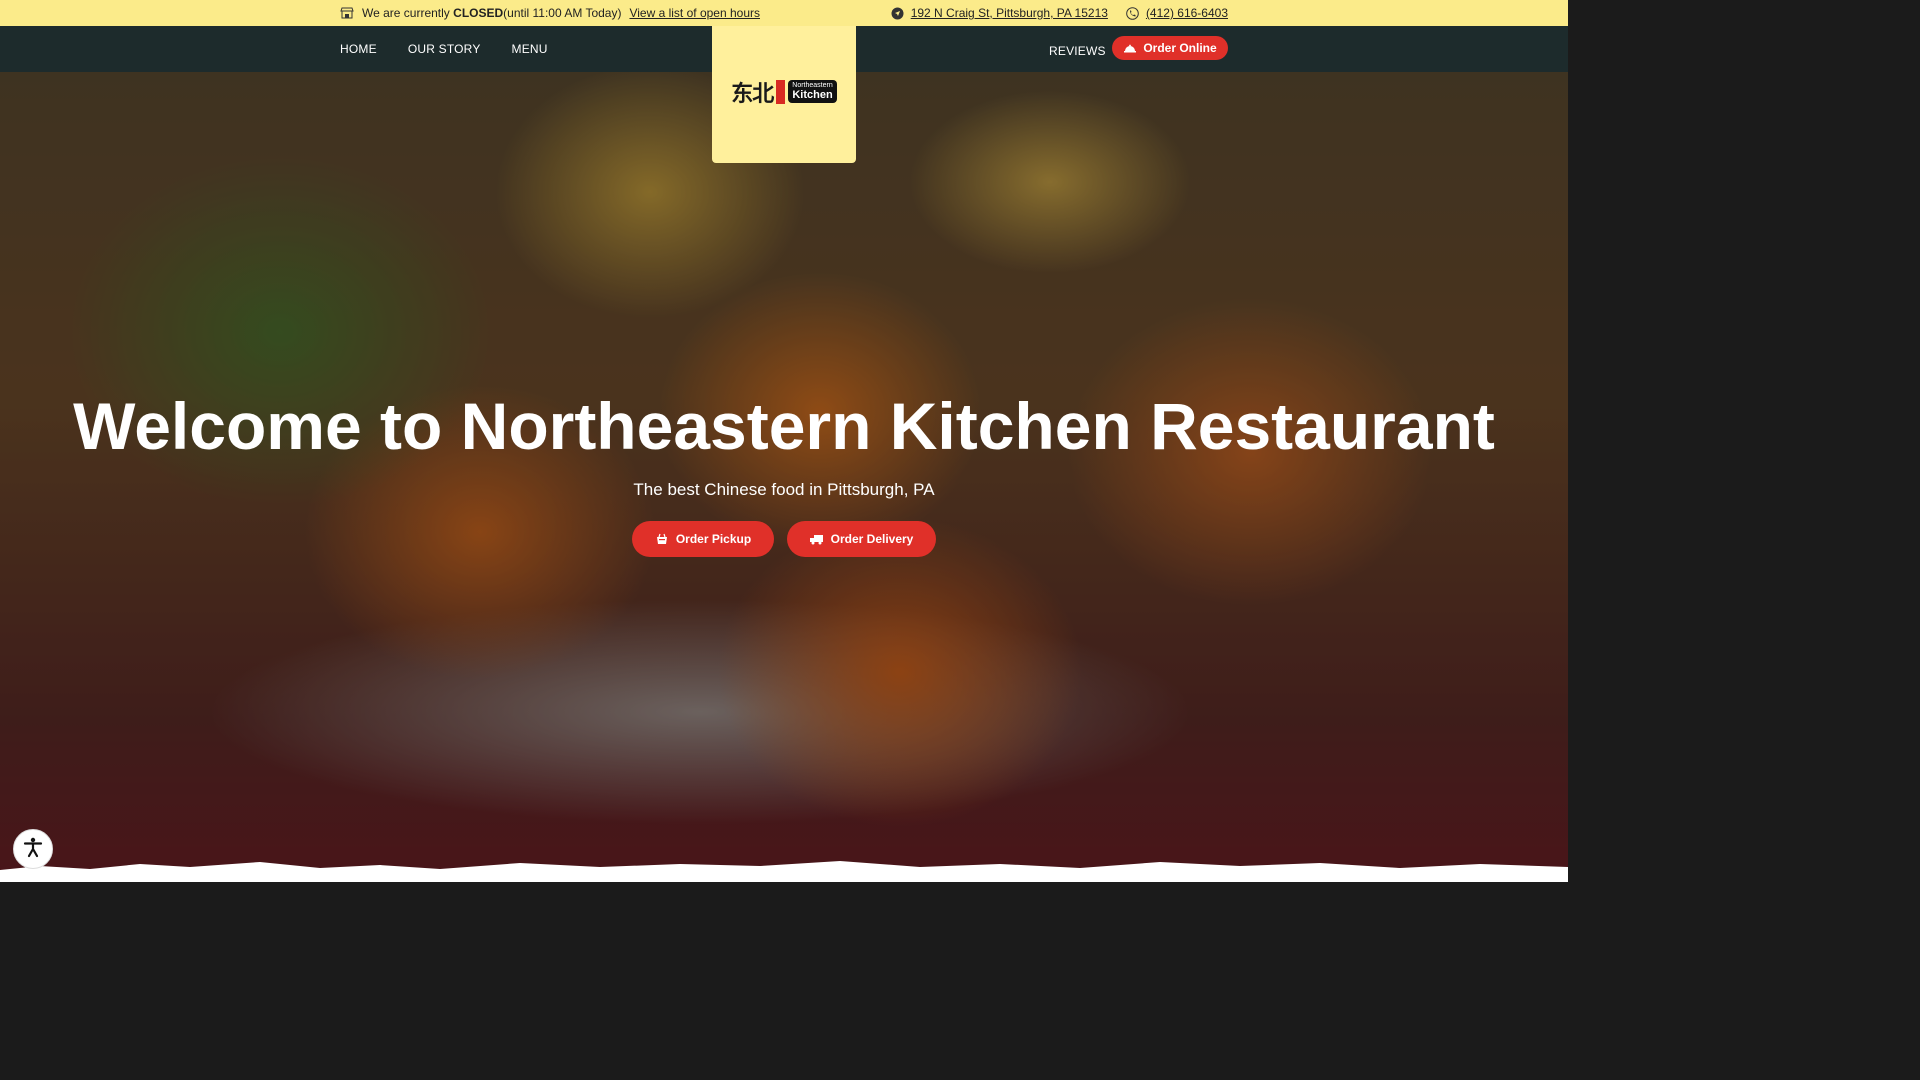  I want to click on nav-menu: MENU, so click(530, 49).